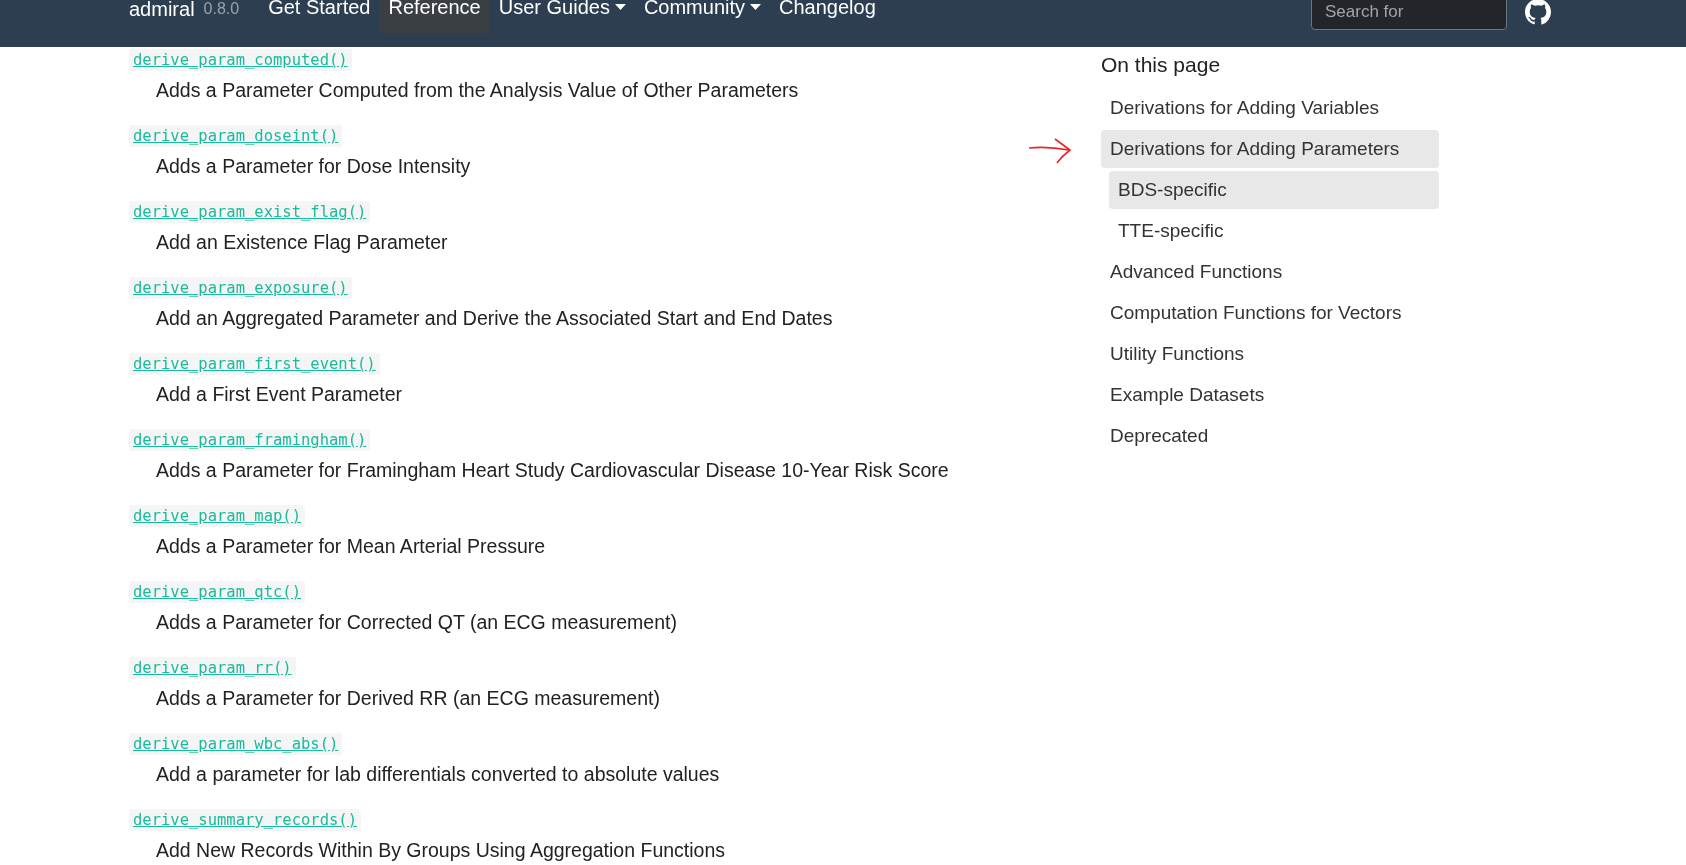 This screenshot has width=1686, height=865. What do you see at coordinates (438, 774) in the screenshot?
I see `function-description: Add a parameter for lab differentials converted to absolute values` at bounding box center [438, 774].